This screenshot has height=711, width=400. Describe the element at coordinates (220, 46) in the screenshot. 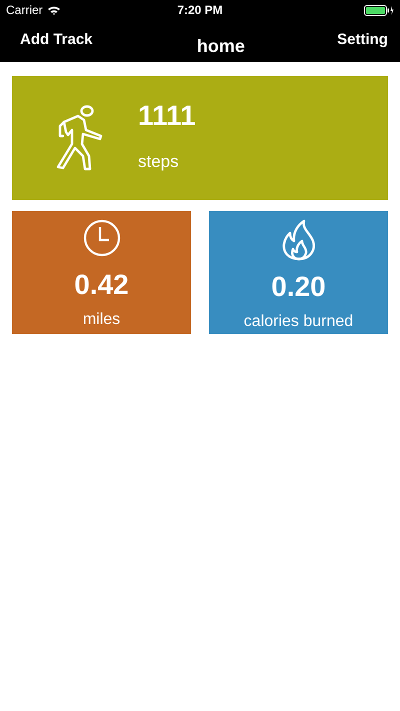

I see `nav-title: home` at that location.